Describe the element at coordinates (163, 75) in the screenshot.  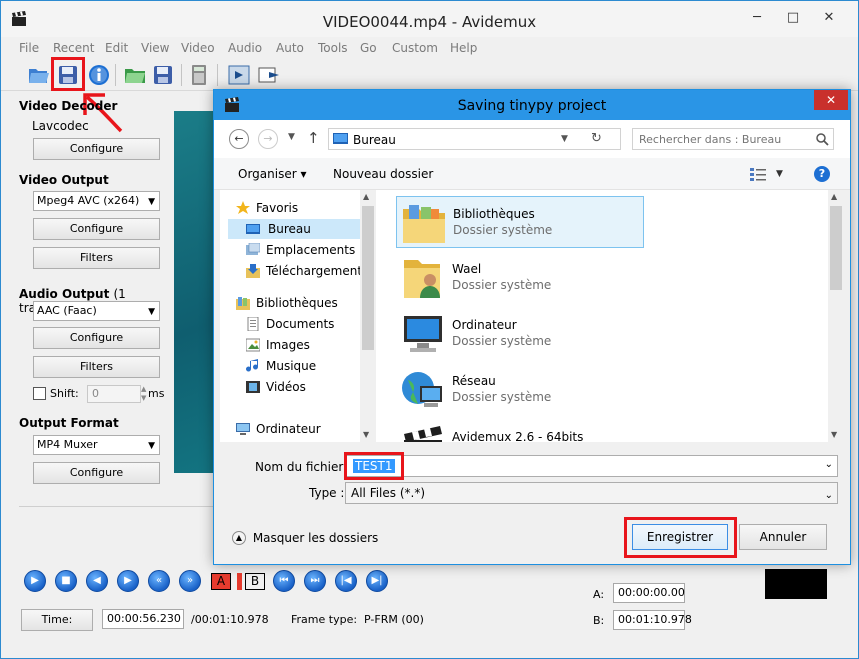
I see `save-project-icon` at that location.